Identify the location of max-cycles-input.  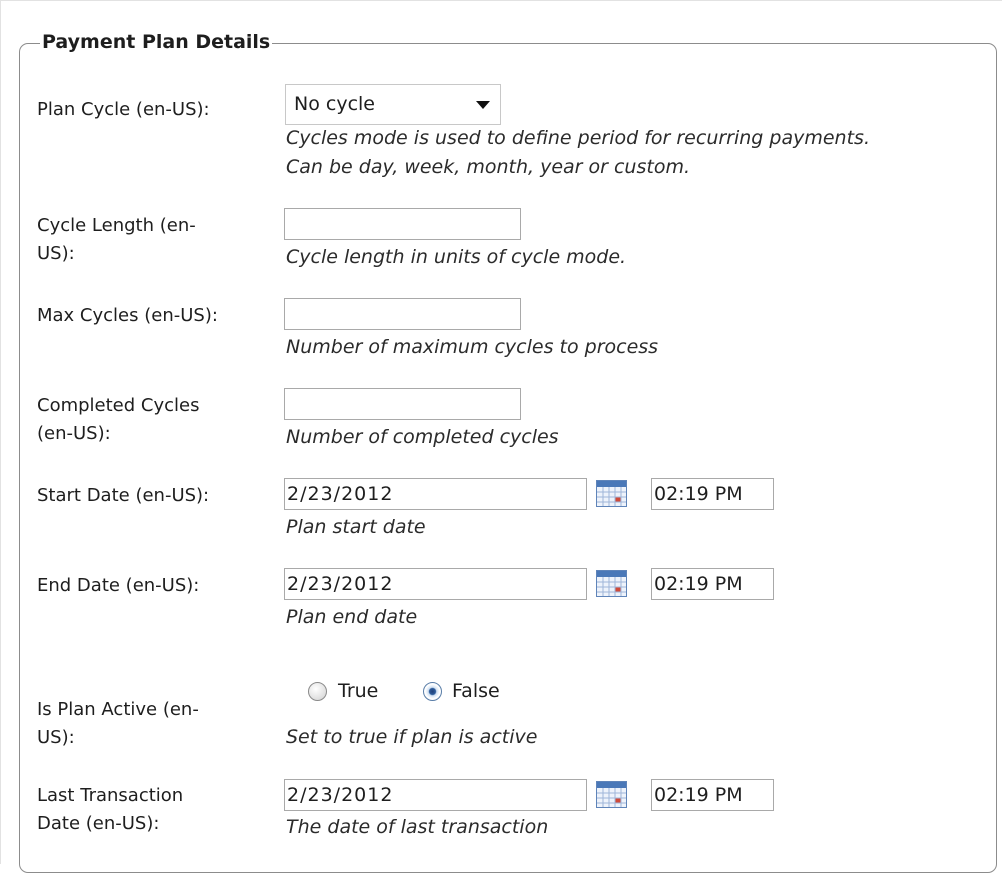
(402, 314).